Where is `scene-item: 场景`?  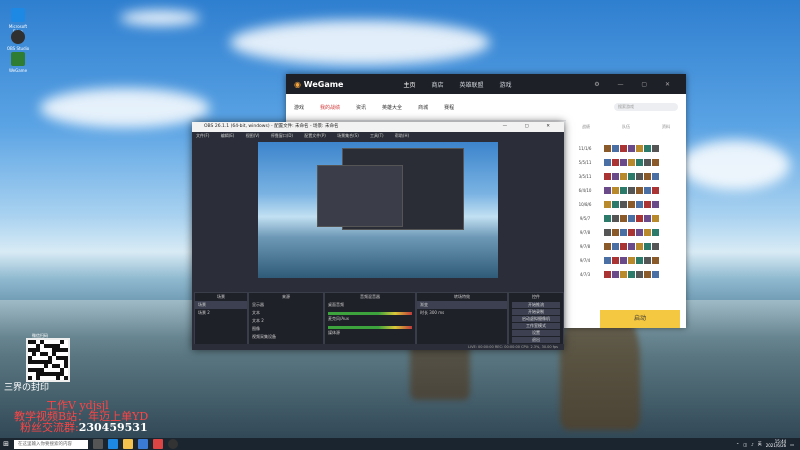 scene-item: 场景 is located at coordinates (221, 305).